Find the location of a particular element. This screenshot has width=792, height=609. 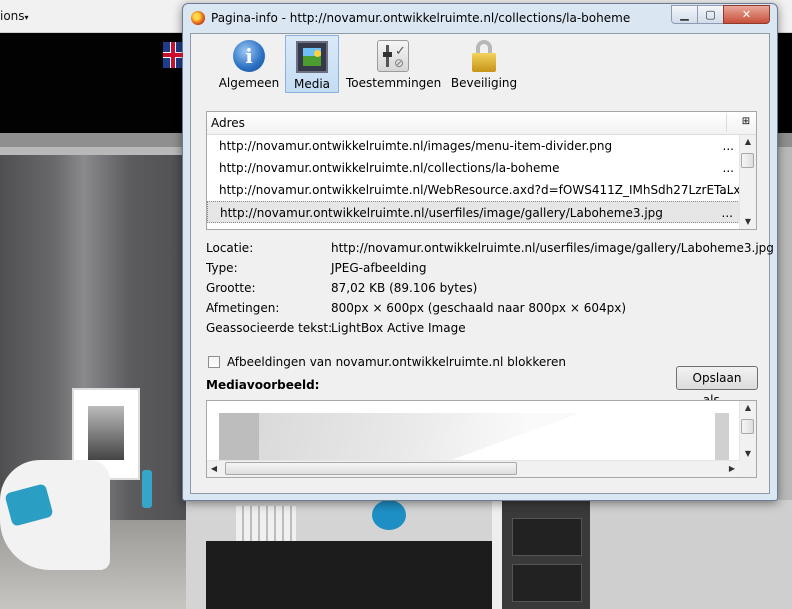

list-header: Adres ⊞ is located at coordinates (481, 123).